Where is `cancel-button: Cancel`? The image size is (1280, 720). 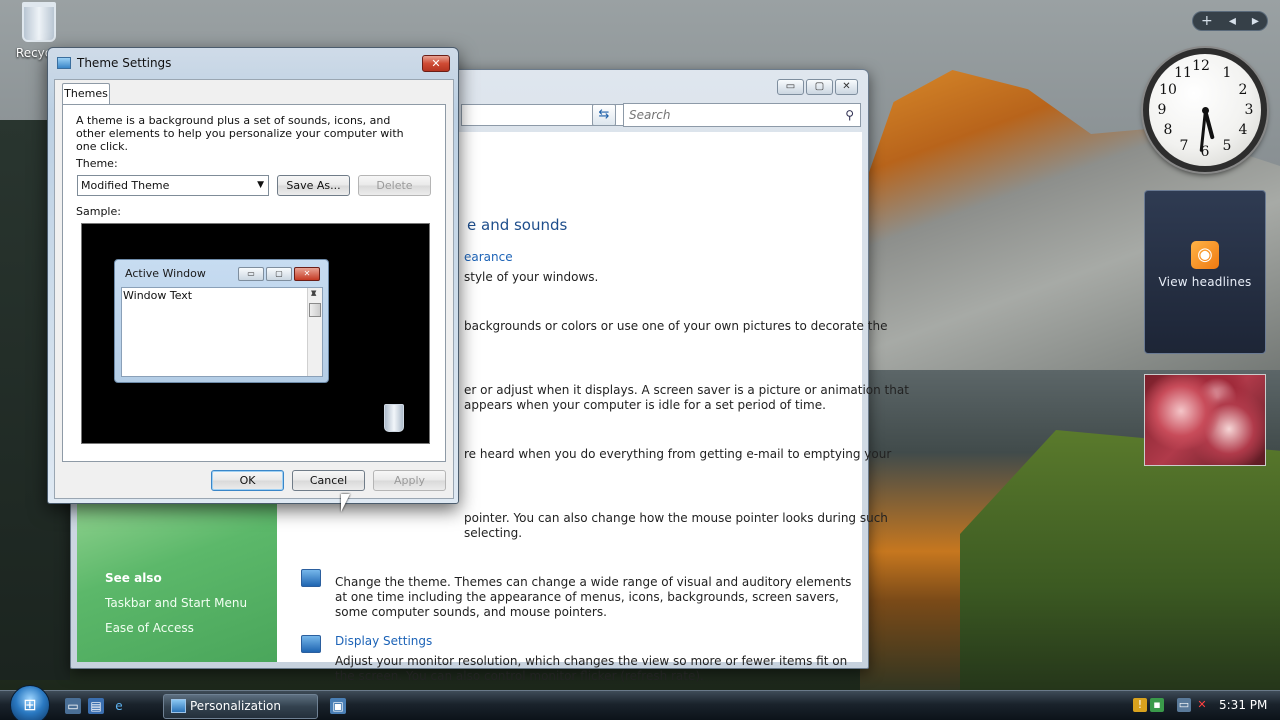 cancel-button: Cancel is located at coordinates (328, 480).